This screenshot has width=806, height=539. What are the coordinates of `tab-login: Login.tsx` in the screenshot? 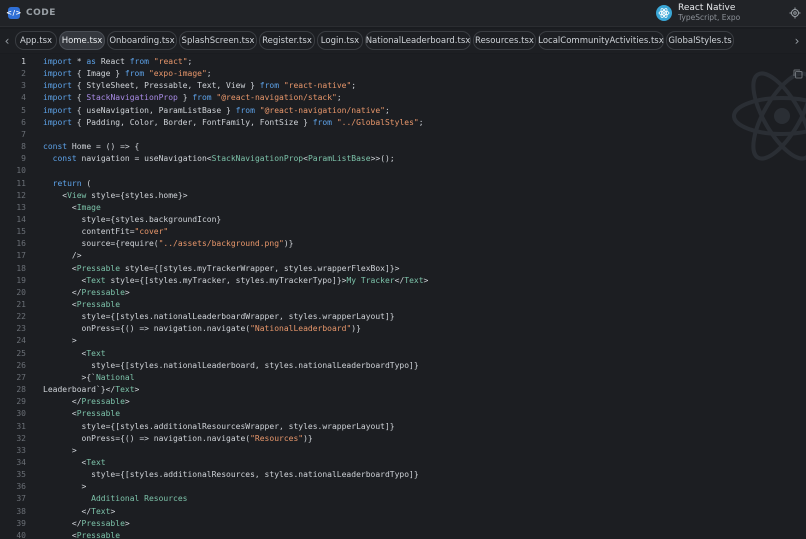 It's located at (340, 40).